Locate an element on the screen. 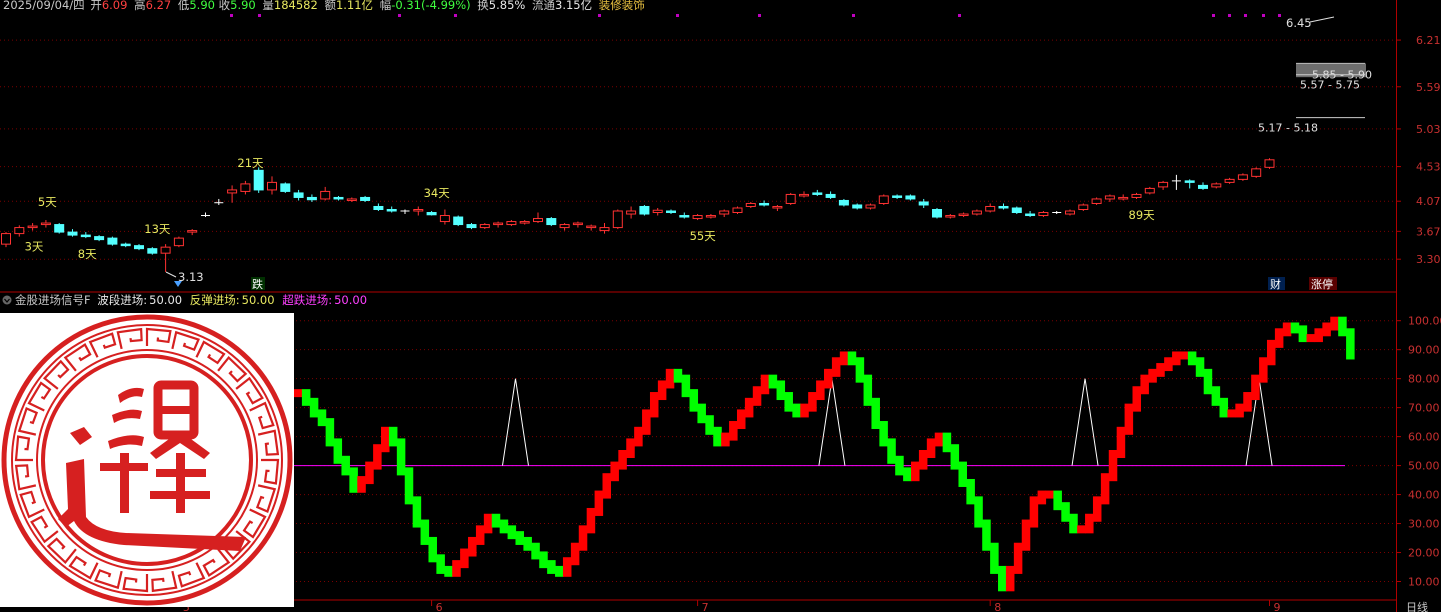 Image resolution: width=1441 pixels, height=612 pixels. indicator-tick-label: 40.00 is located at coordinates (1424, 495).